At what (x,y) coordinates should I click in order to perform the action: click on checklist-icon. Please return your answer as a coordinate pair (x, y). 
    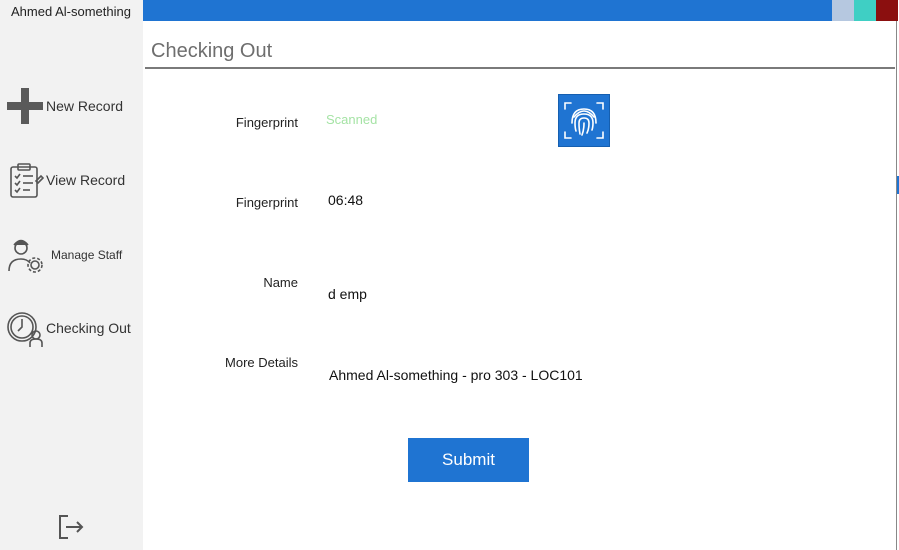
    Looking at the image, I should click on (25, 180).